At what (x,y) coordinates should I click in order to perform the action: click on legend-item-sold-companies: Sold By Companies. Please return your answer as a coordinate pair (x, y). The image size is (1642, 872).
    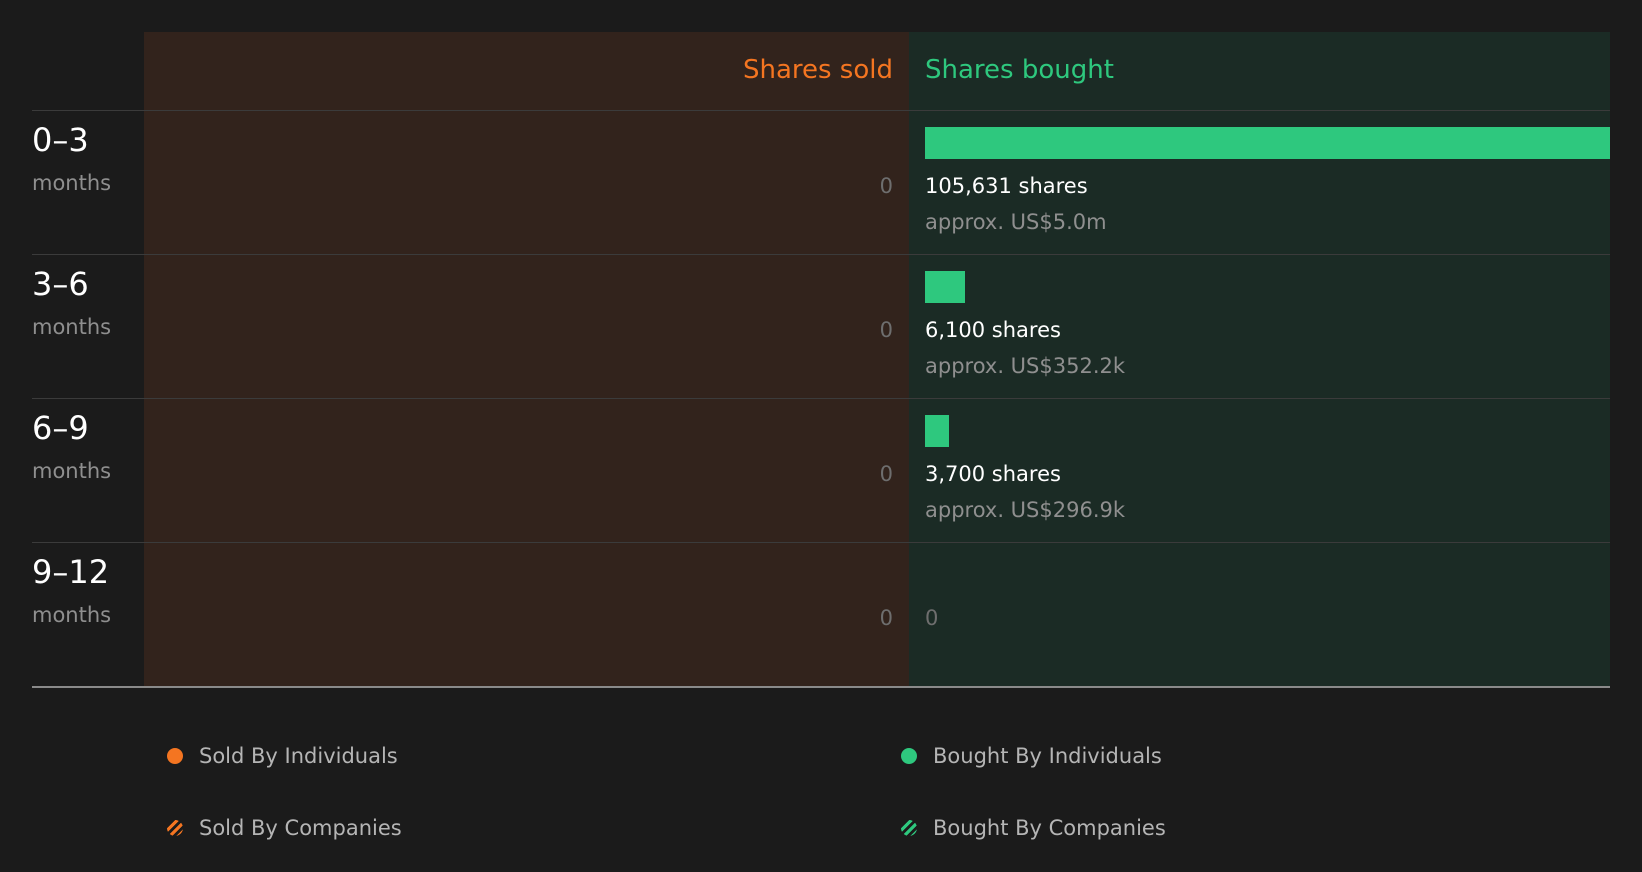
    Looking at the image, I should click on (284, 828).